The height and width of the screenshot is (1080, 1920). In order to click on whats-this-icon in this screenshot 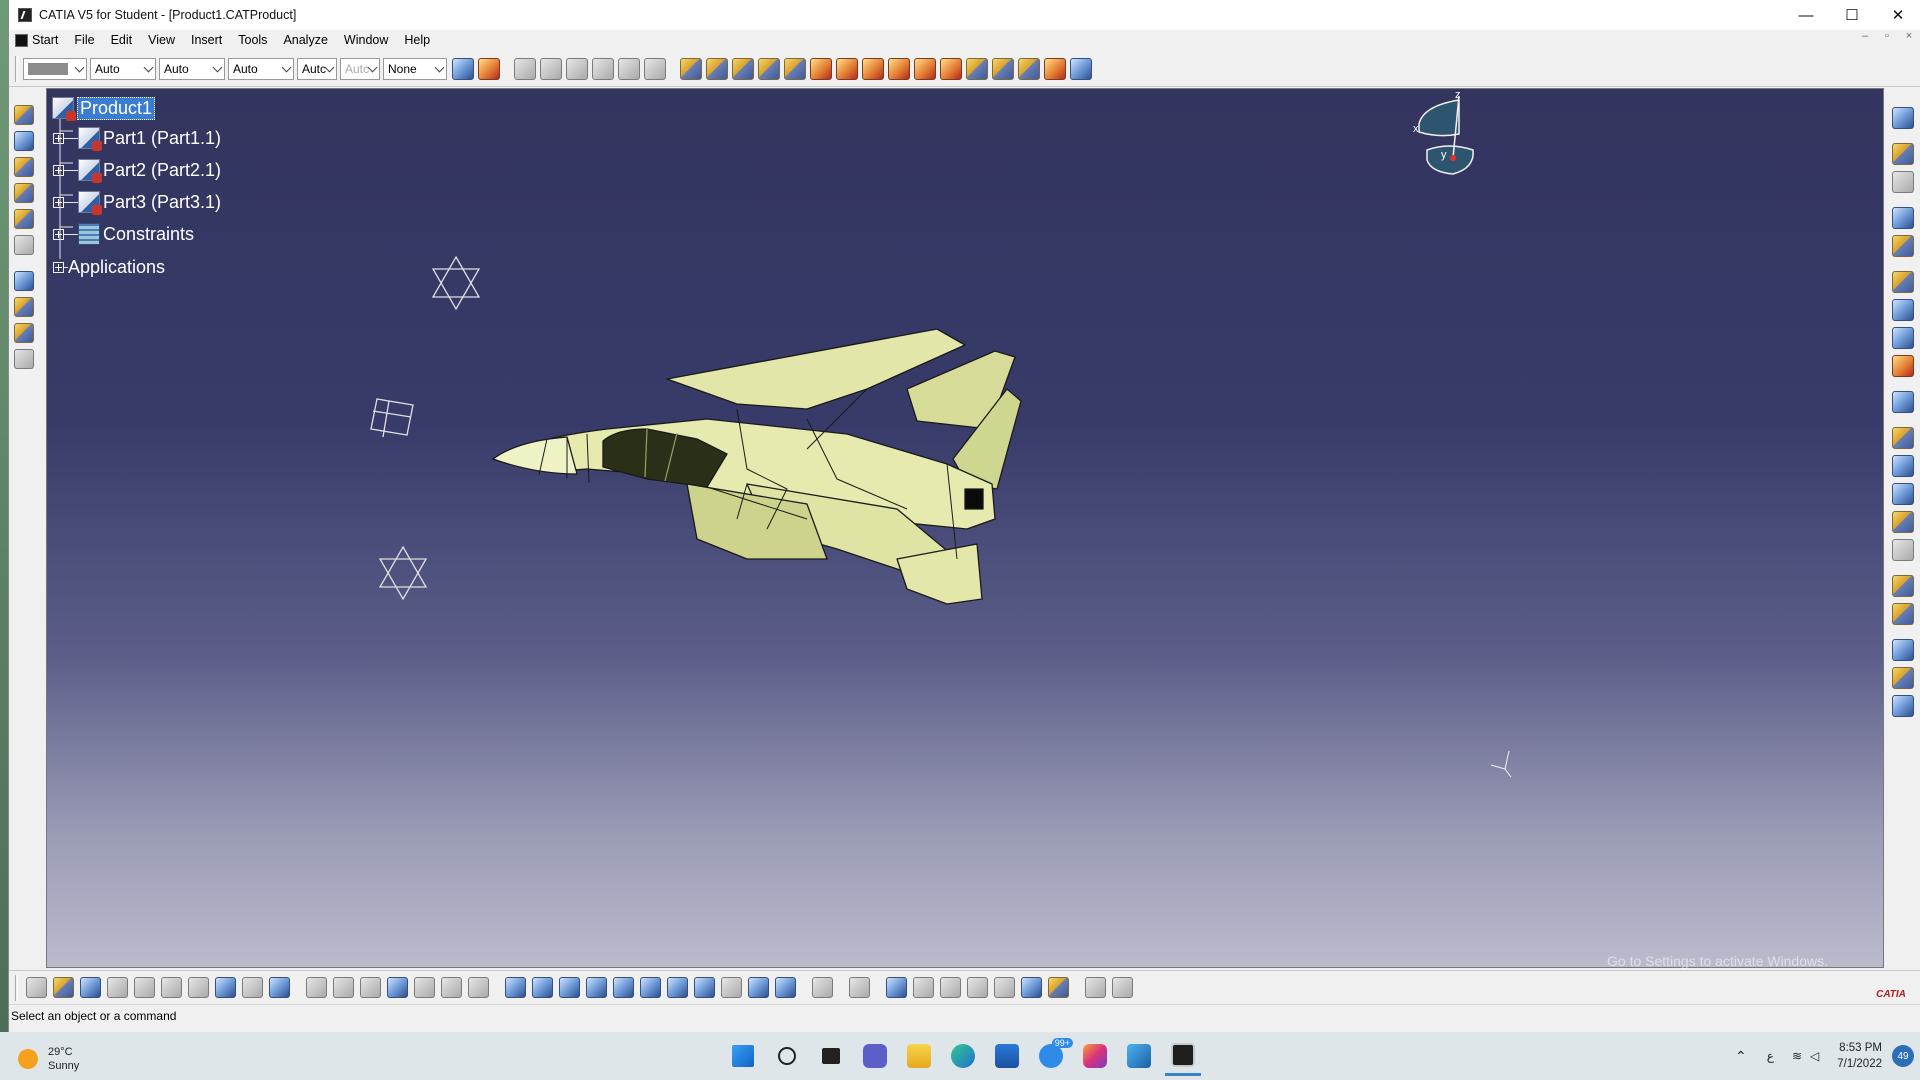, I will do `click(279, 987)`.